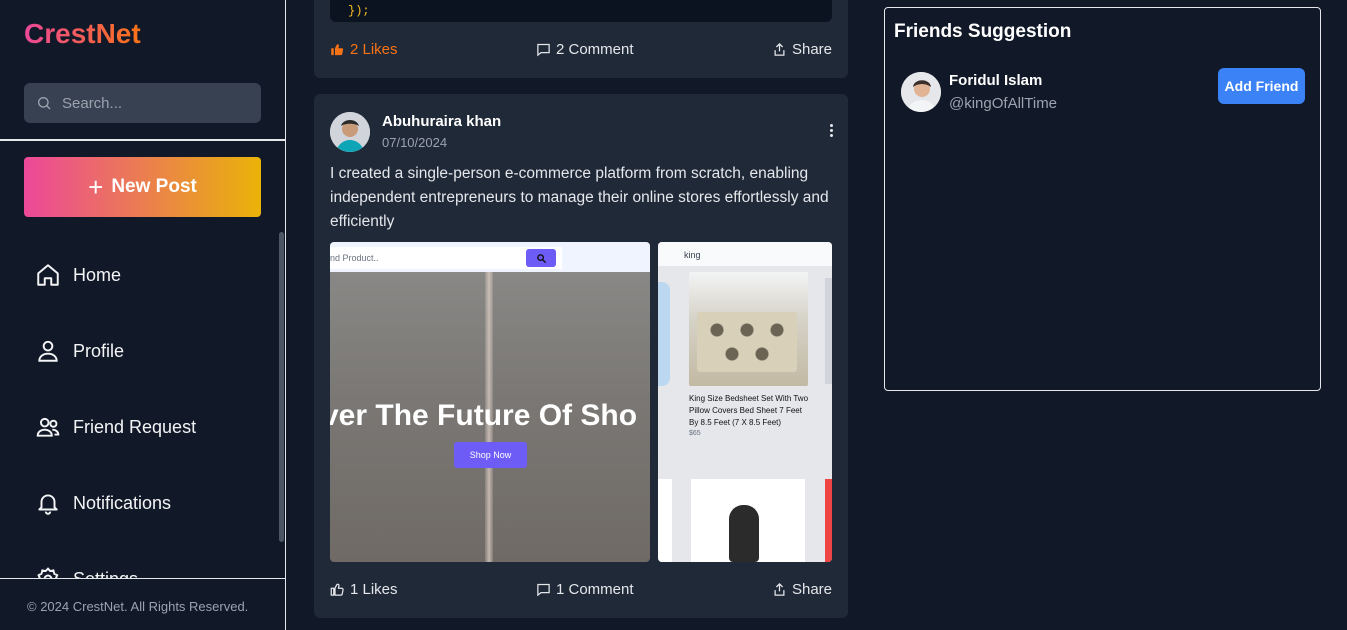 The width and height of the screenshot is (1347, 630). Describe the element at coordinates (692, 255) in the screenshot. I see `image-search-query: king` at that location.